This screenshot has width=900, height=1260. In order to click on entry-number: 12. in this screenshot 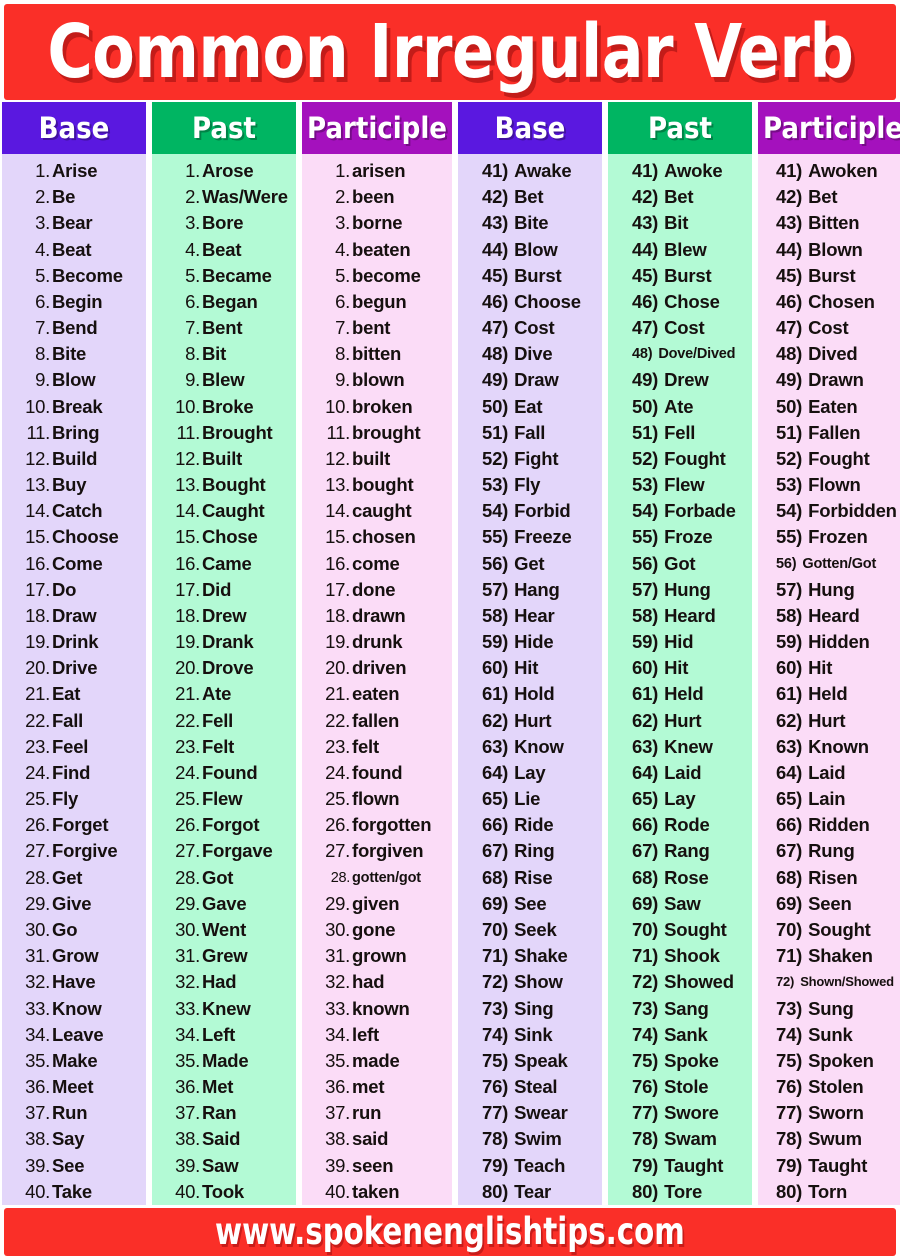, I will do `click(187, 458)`.